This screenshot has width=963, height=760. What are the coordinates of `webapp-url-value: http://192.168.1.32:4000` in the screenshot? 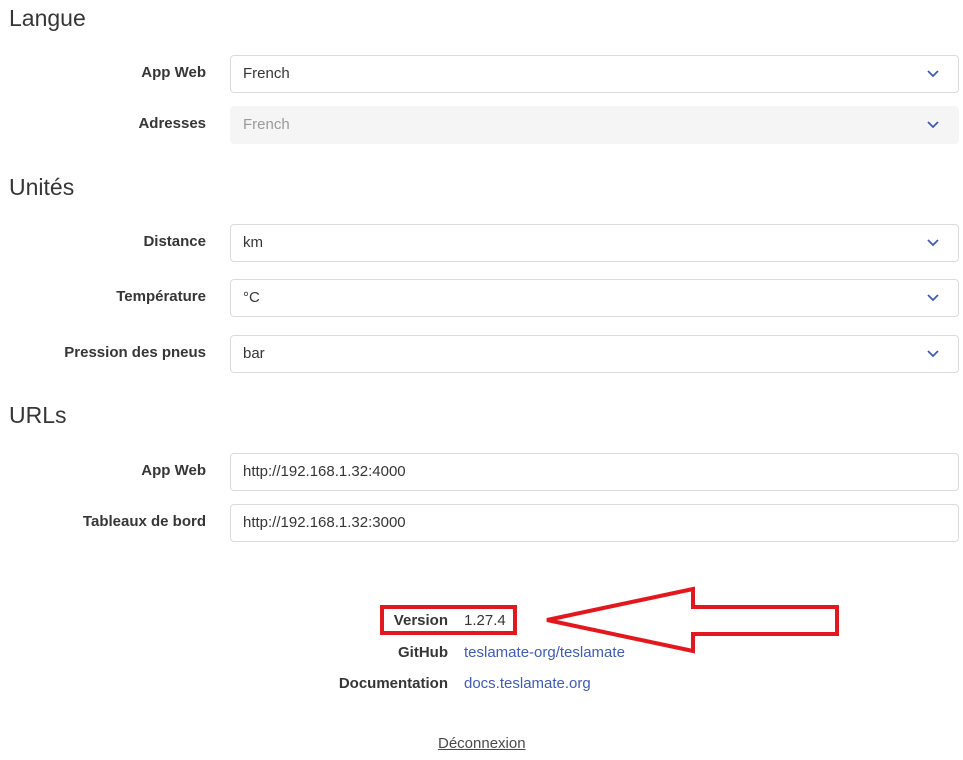 It's located at (324, 471).